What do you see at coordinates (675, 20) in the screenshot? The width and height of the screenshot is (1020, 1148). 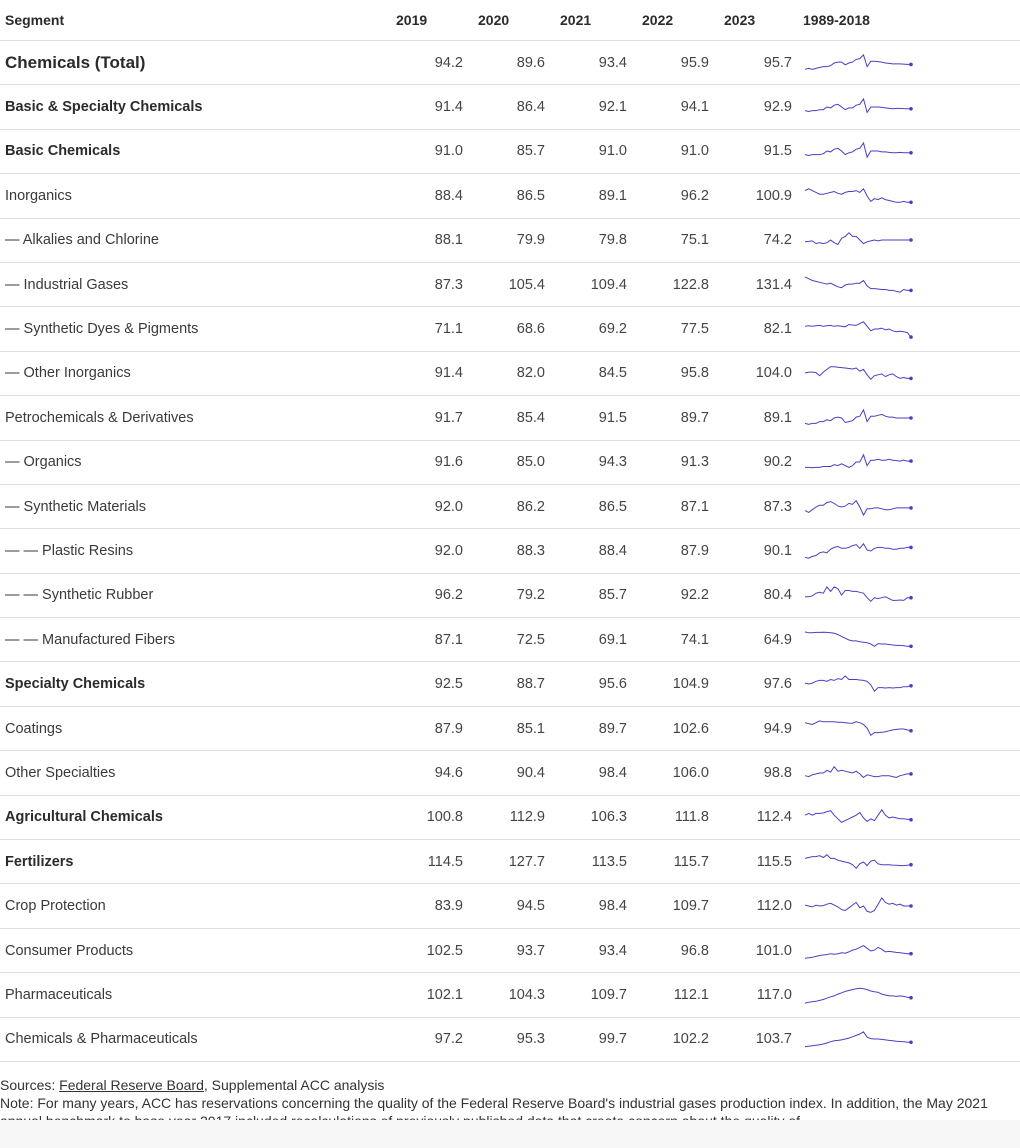 I see `column-header-2022: 2022` at bounding box center [675, 20].